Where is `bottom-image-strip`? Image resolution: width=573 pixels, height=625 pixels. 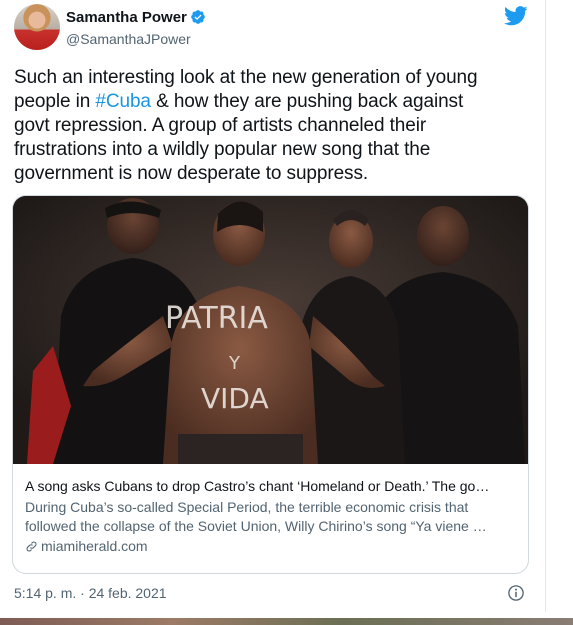 bottom-image-strip is located at coordinates (286, 621).